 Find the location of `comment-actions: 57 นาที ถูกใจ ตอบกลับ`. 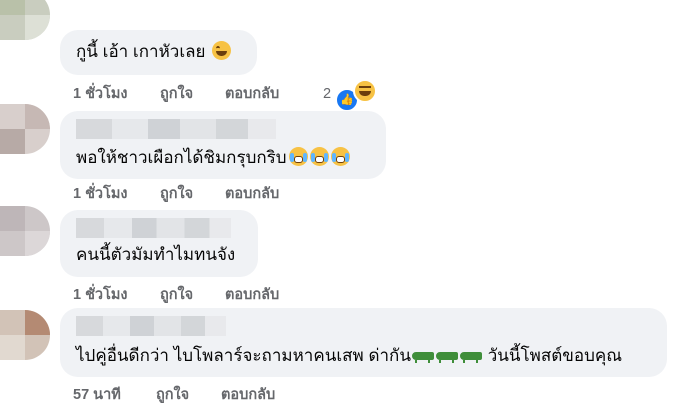

comment-actions: 57 นาที ถูกใจ ตอบกลับ is located at coordinates (174, 394).